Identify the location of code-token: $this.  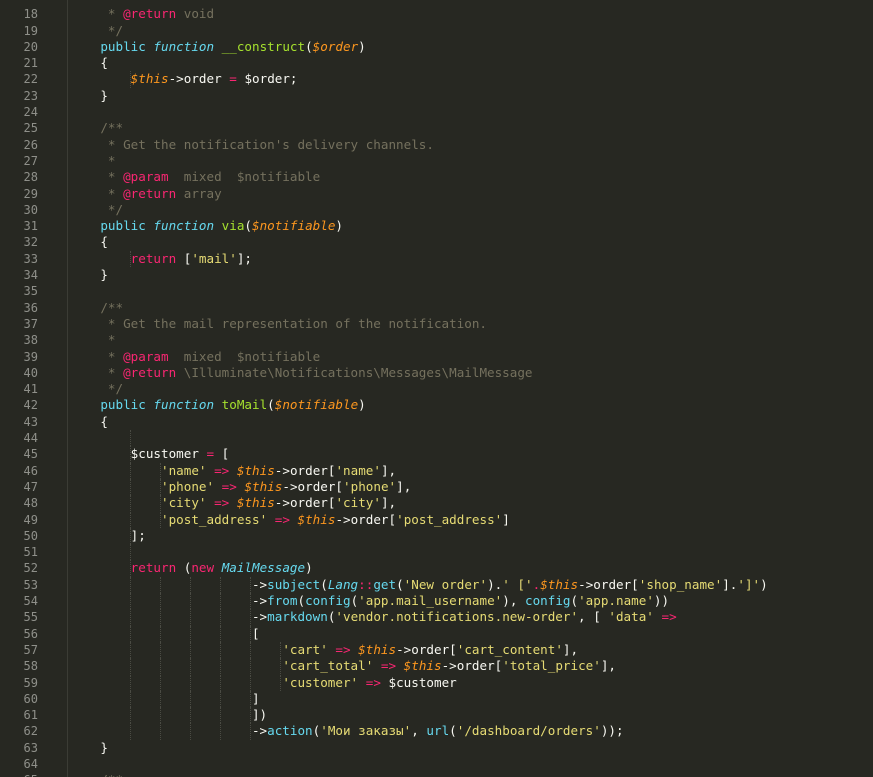
(377, 649).